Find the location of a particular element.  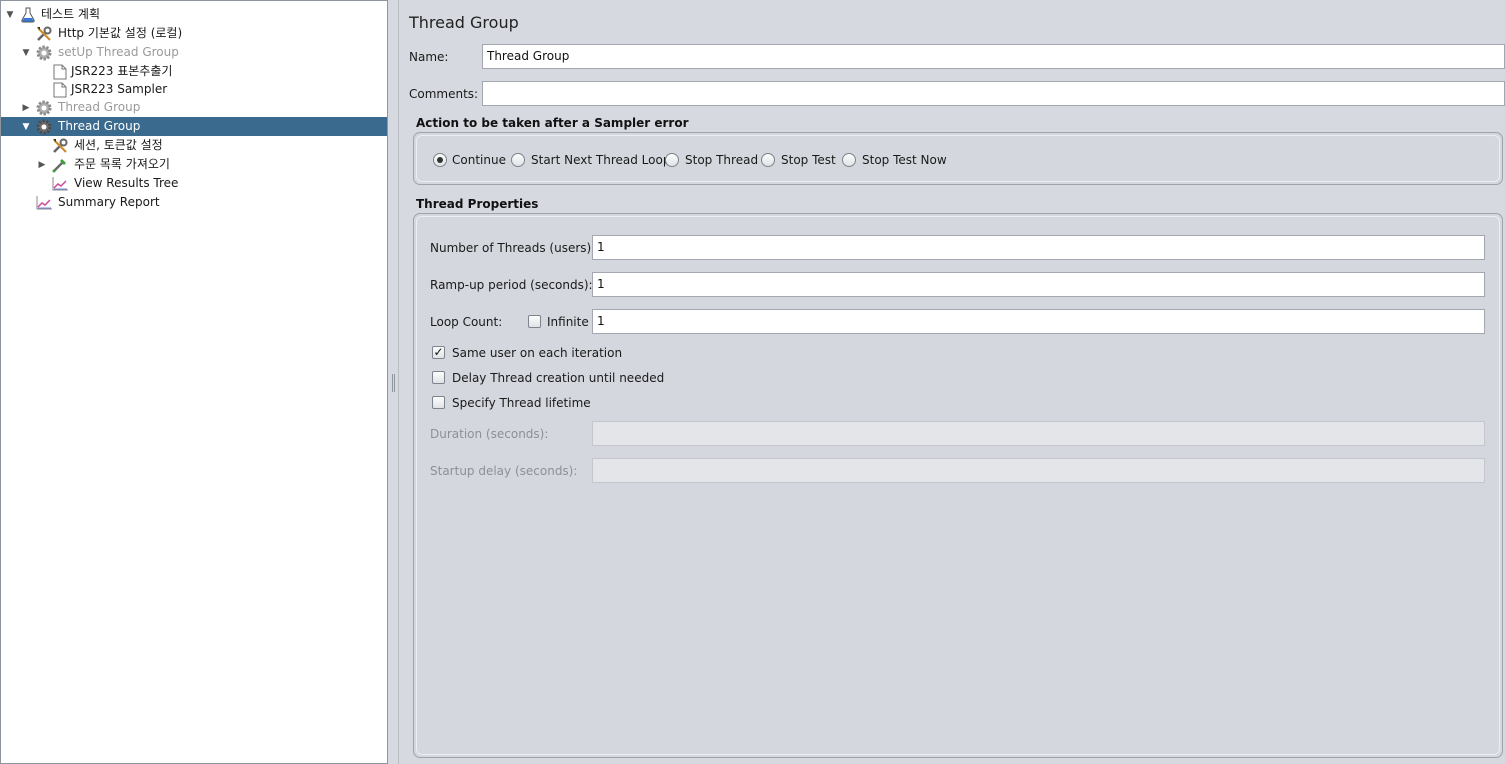

duration-label: Duration (seconds): is located at coordinates (489, 434).